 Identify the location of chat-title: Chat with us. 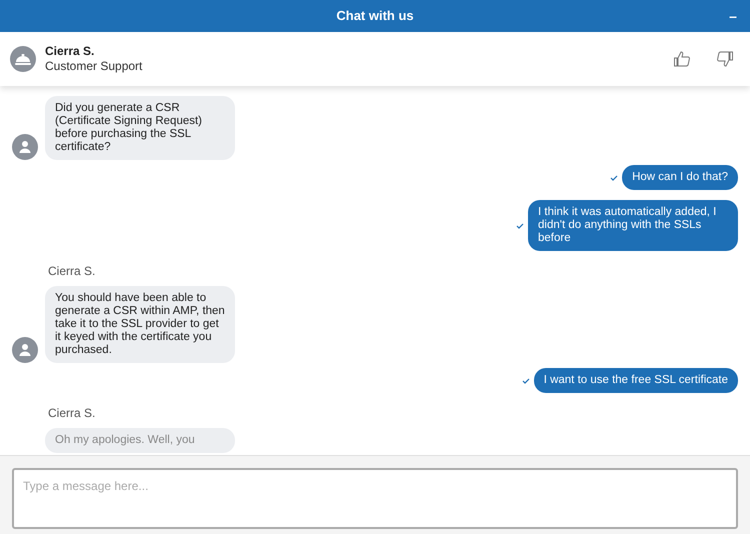
(375, 16).